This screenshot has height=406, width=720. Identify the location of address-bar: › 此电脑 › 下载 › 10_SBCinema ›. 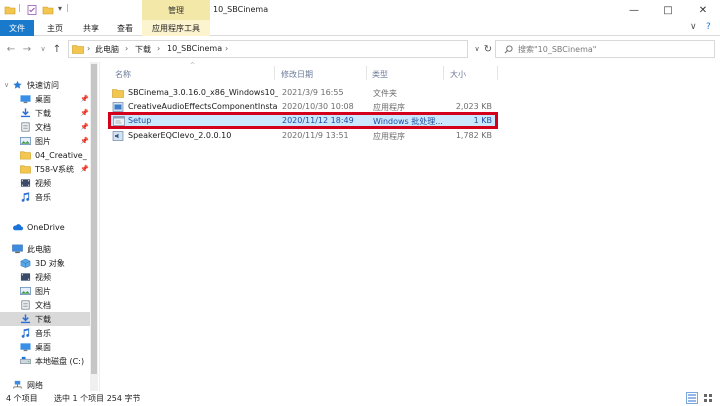
(268, 49).